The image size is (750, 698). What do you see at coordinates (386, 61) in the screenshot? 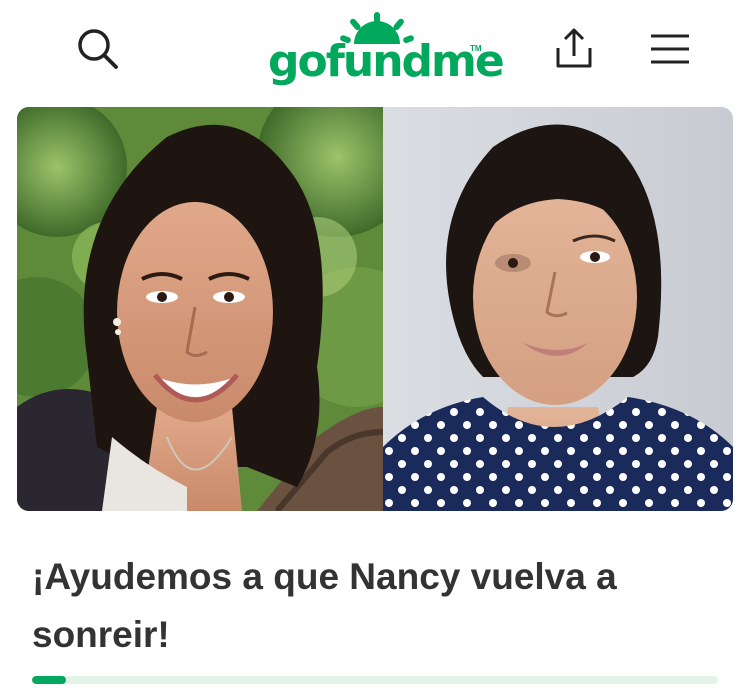
I see `logo-wordmark: gofundme` at bounding box center [386, 61].